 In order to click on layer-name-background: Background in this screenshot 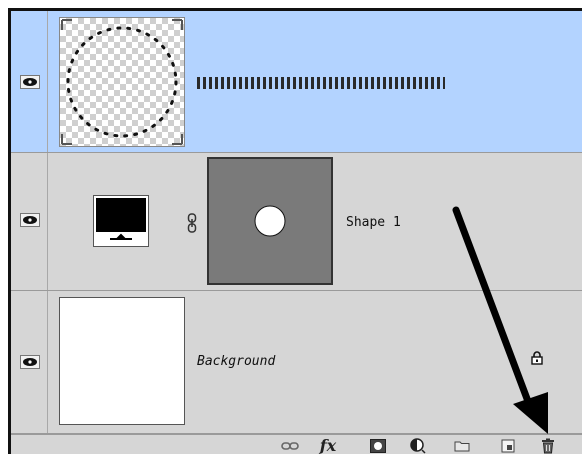, I will do `click(236, 361)`.